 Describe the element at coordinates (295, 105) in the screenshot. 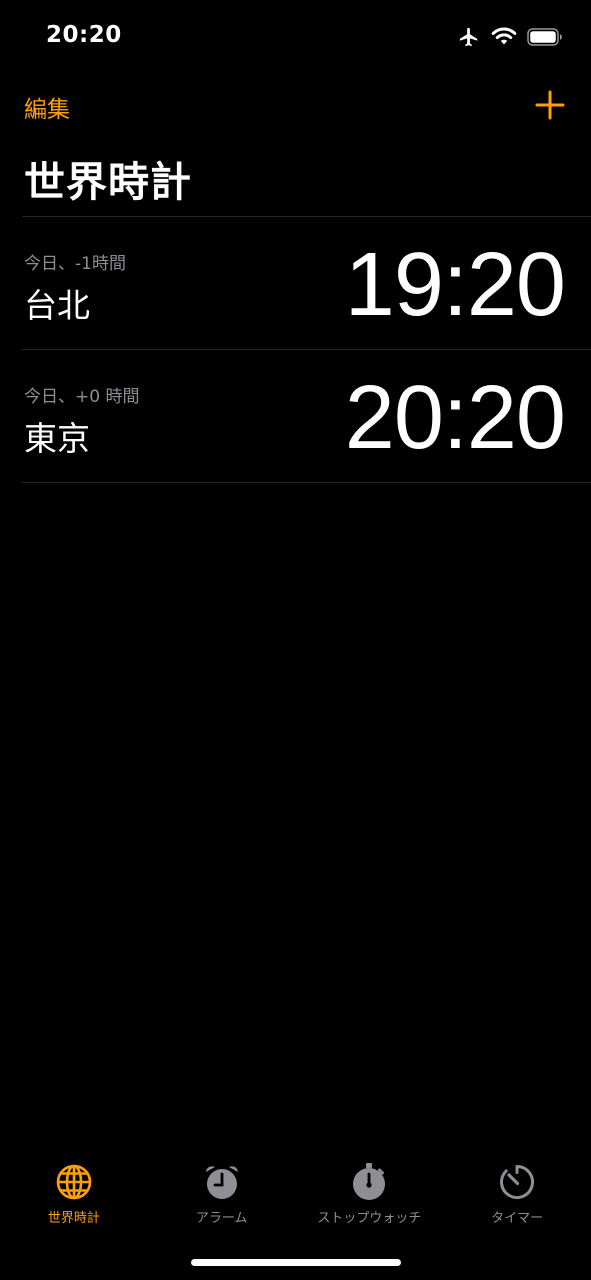

I see `nav-bar: 編集` at that location.